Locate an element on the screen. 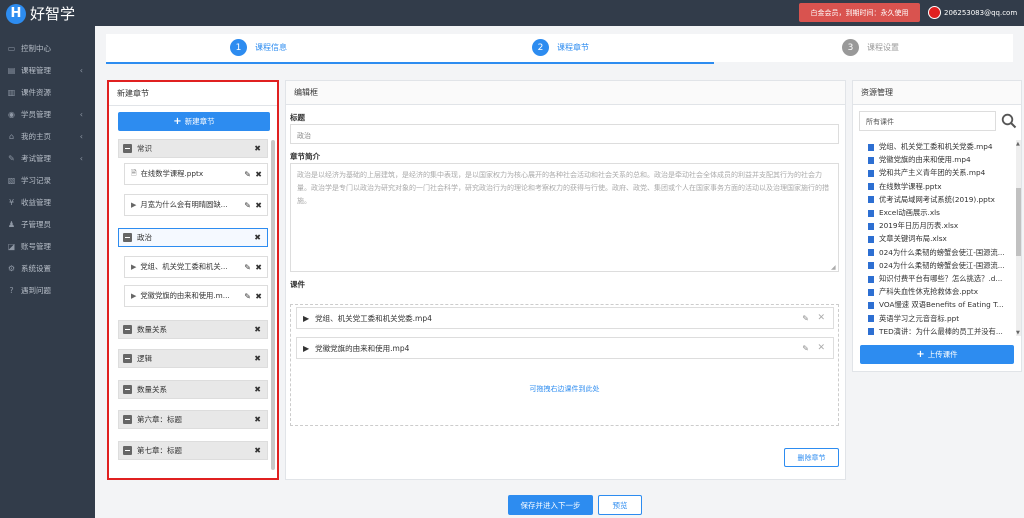 This screenshot has height=518, width=1024. vip-badge: 白金会员，到期时间：永久使用 is located at coordinates (859, 12).